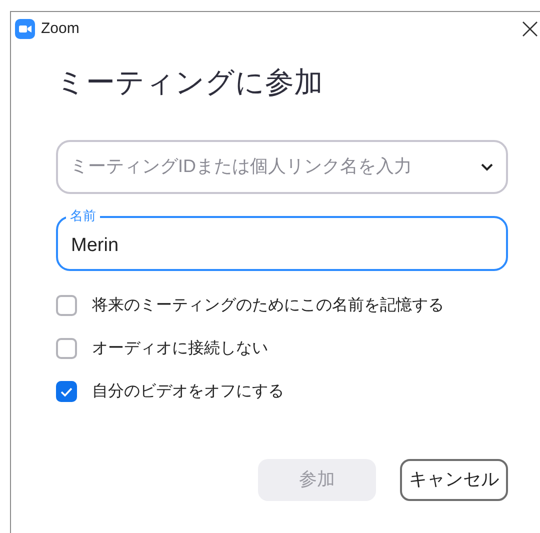 Image resolution: width=540 pixels, height=533 pixels. What do you see at coordinates (530, 29) in the screenshot?
I see `close-icon` at bounding box center [530, 29].